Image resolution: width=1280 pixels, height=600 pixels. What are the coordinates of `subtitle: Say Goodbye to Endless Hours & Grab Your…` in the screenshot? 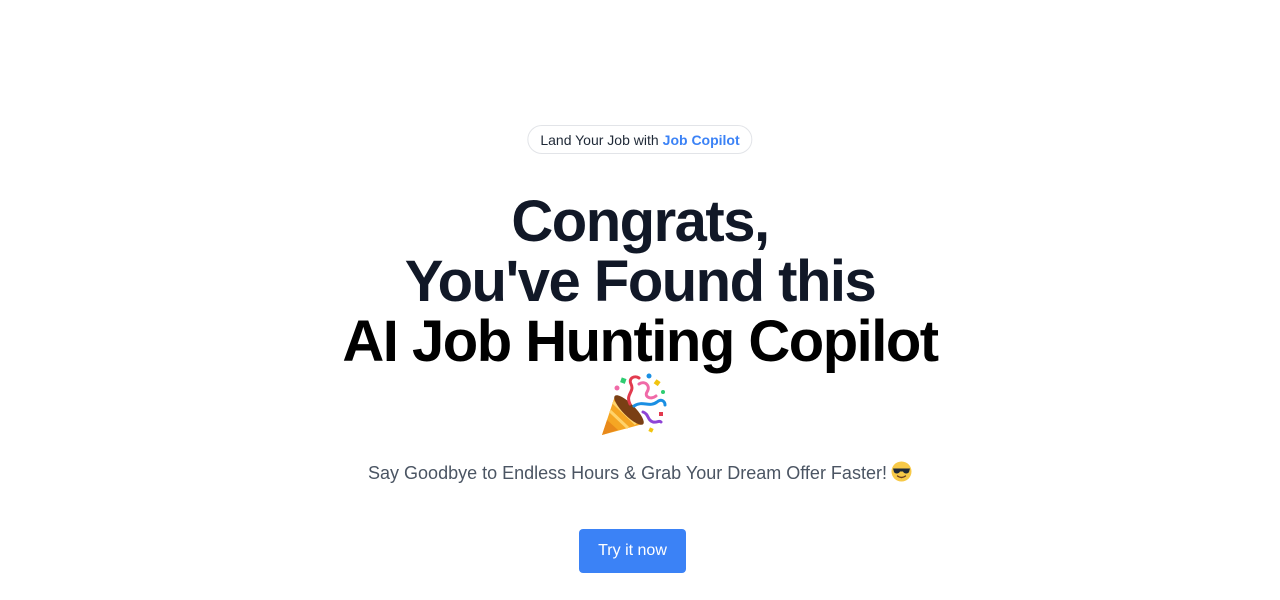 It's located at (640, 473).